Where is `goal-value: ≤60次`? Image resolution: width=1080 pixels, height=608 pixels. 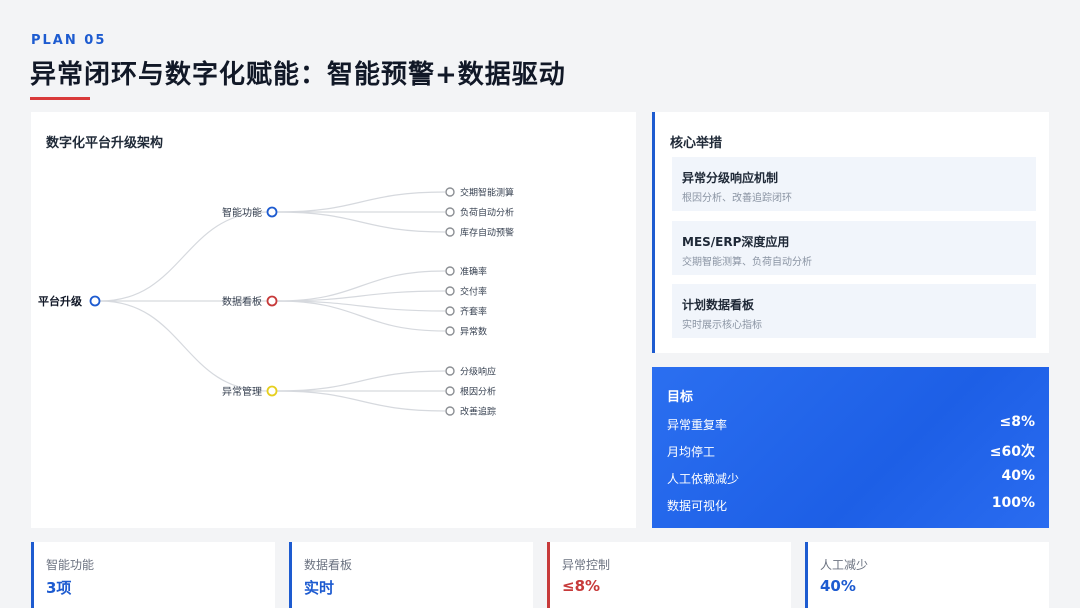
goal-value: ≤60次 is located at coordinates (1012, 452).